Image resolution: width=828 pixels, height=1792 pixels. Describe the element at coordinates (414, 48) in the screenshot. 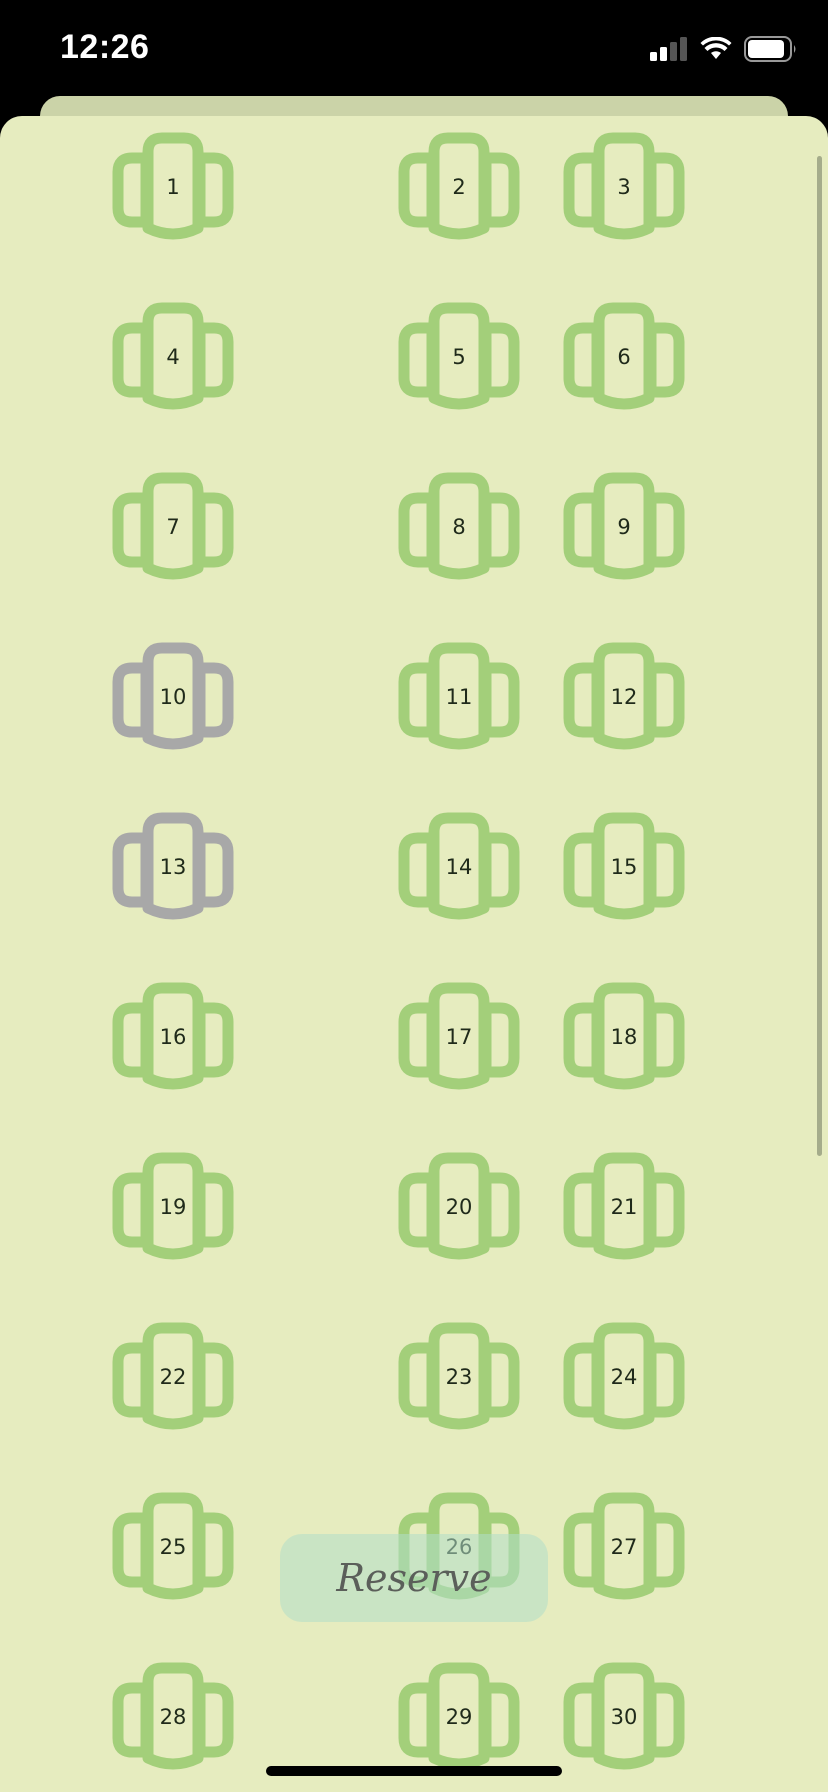

I see `status-bar: 12:26` at that location.